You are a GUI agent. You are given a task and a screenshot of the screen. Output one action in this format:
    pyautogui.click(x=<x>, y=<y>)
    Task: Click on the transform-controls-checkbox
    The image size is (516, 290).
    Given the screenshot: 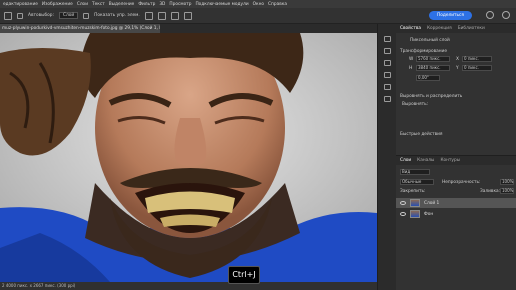 What is the action you would take?
    pyautogui.click(x=86, y=15)
    